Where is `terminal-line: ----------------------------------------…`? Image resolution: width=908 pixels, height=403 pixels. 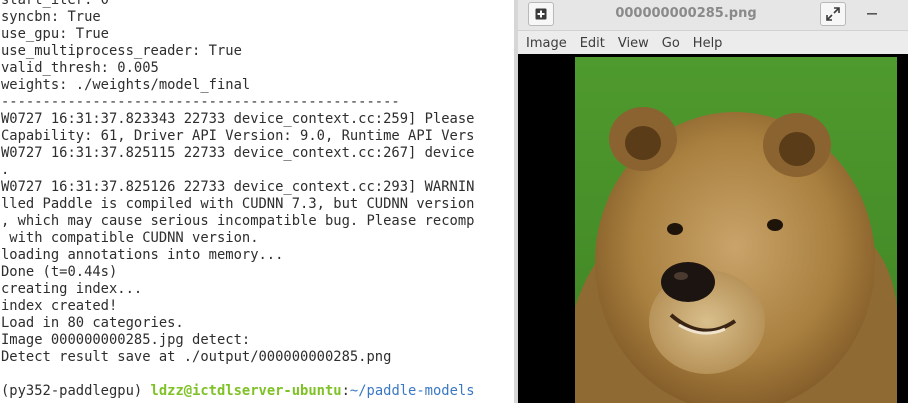 terminal-line: ----------------------------------------… is located at coordinates (200, 102).